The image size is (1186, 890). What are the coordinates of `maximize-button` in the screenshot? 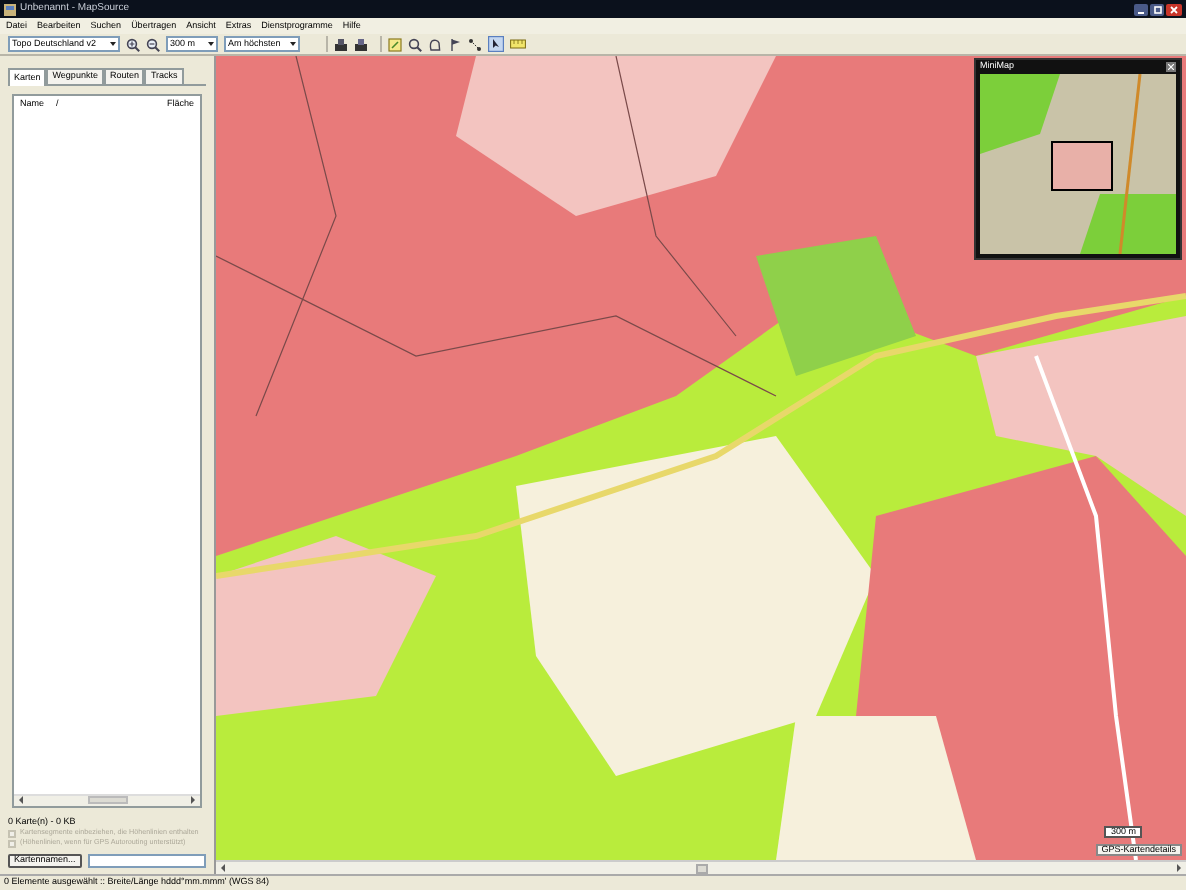 It's located at (1157, 9).